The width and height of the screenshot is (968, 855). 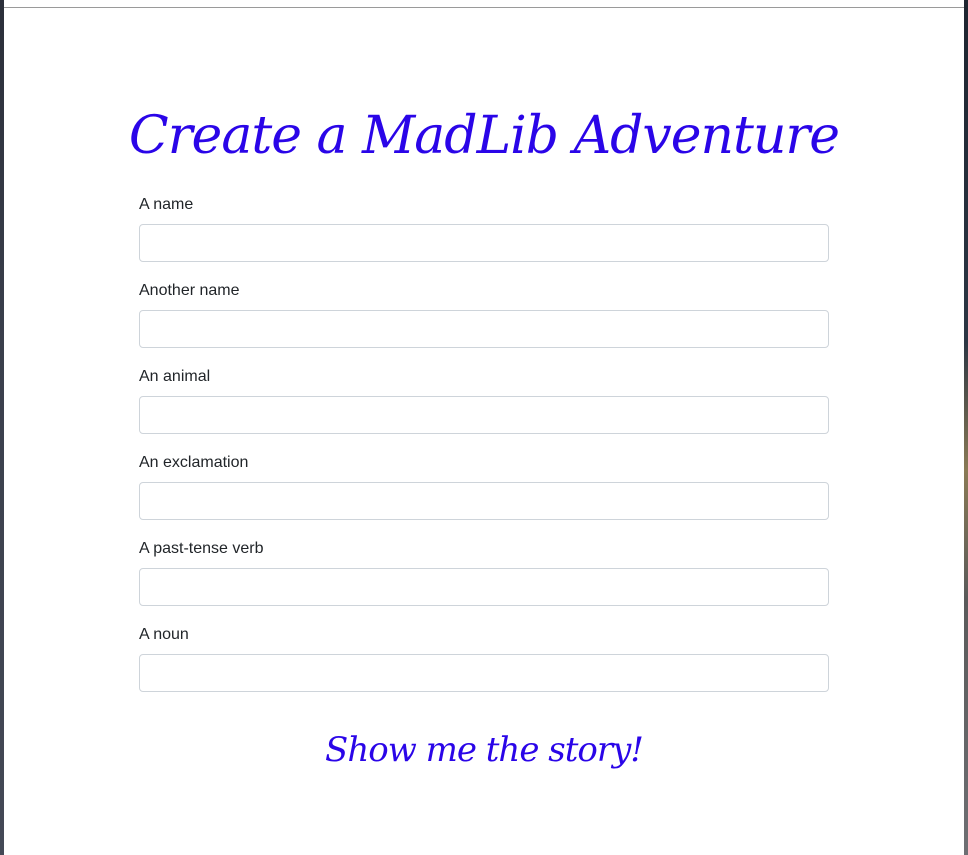 I want to click on submit-area: Show me the story!, so click(x=484, y=750).